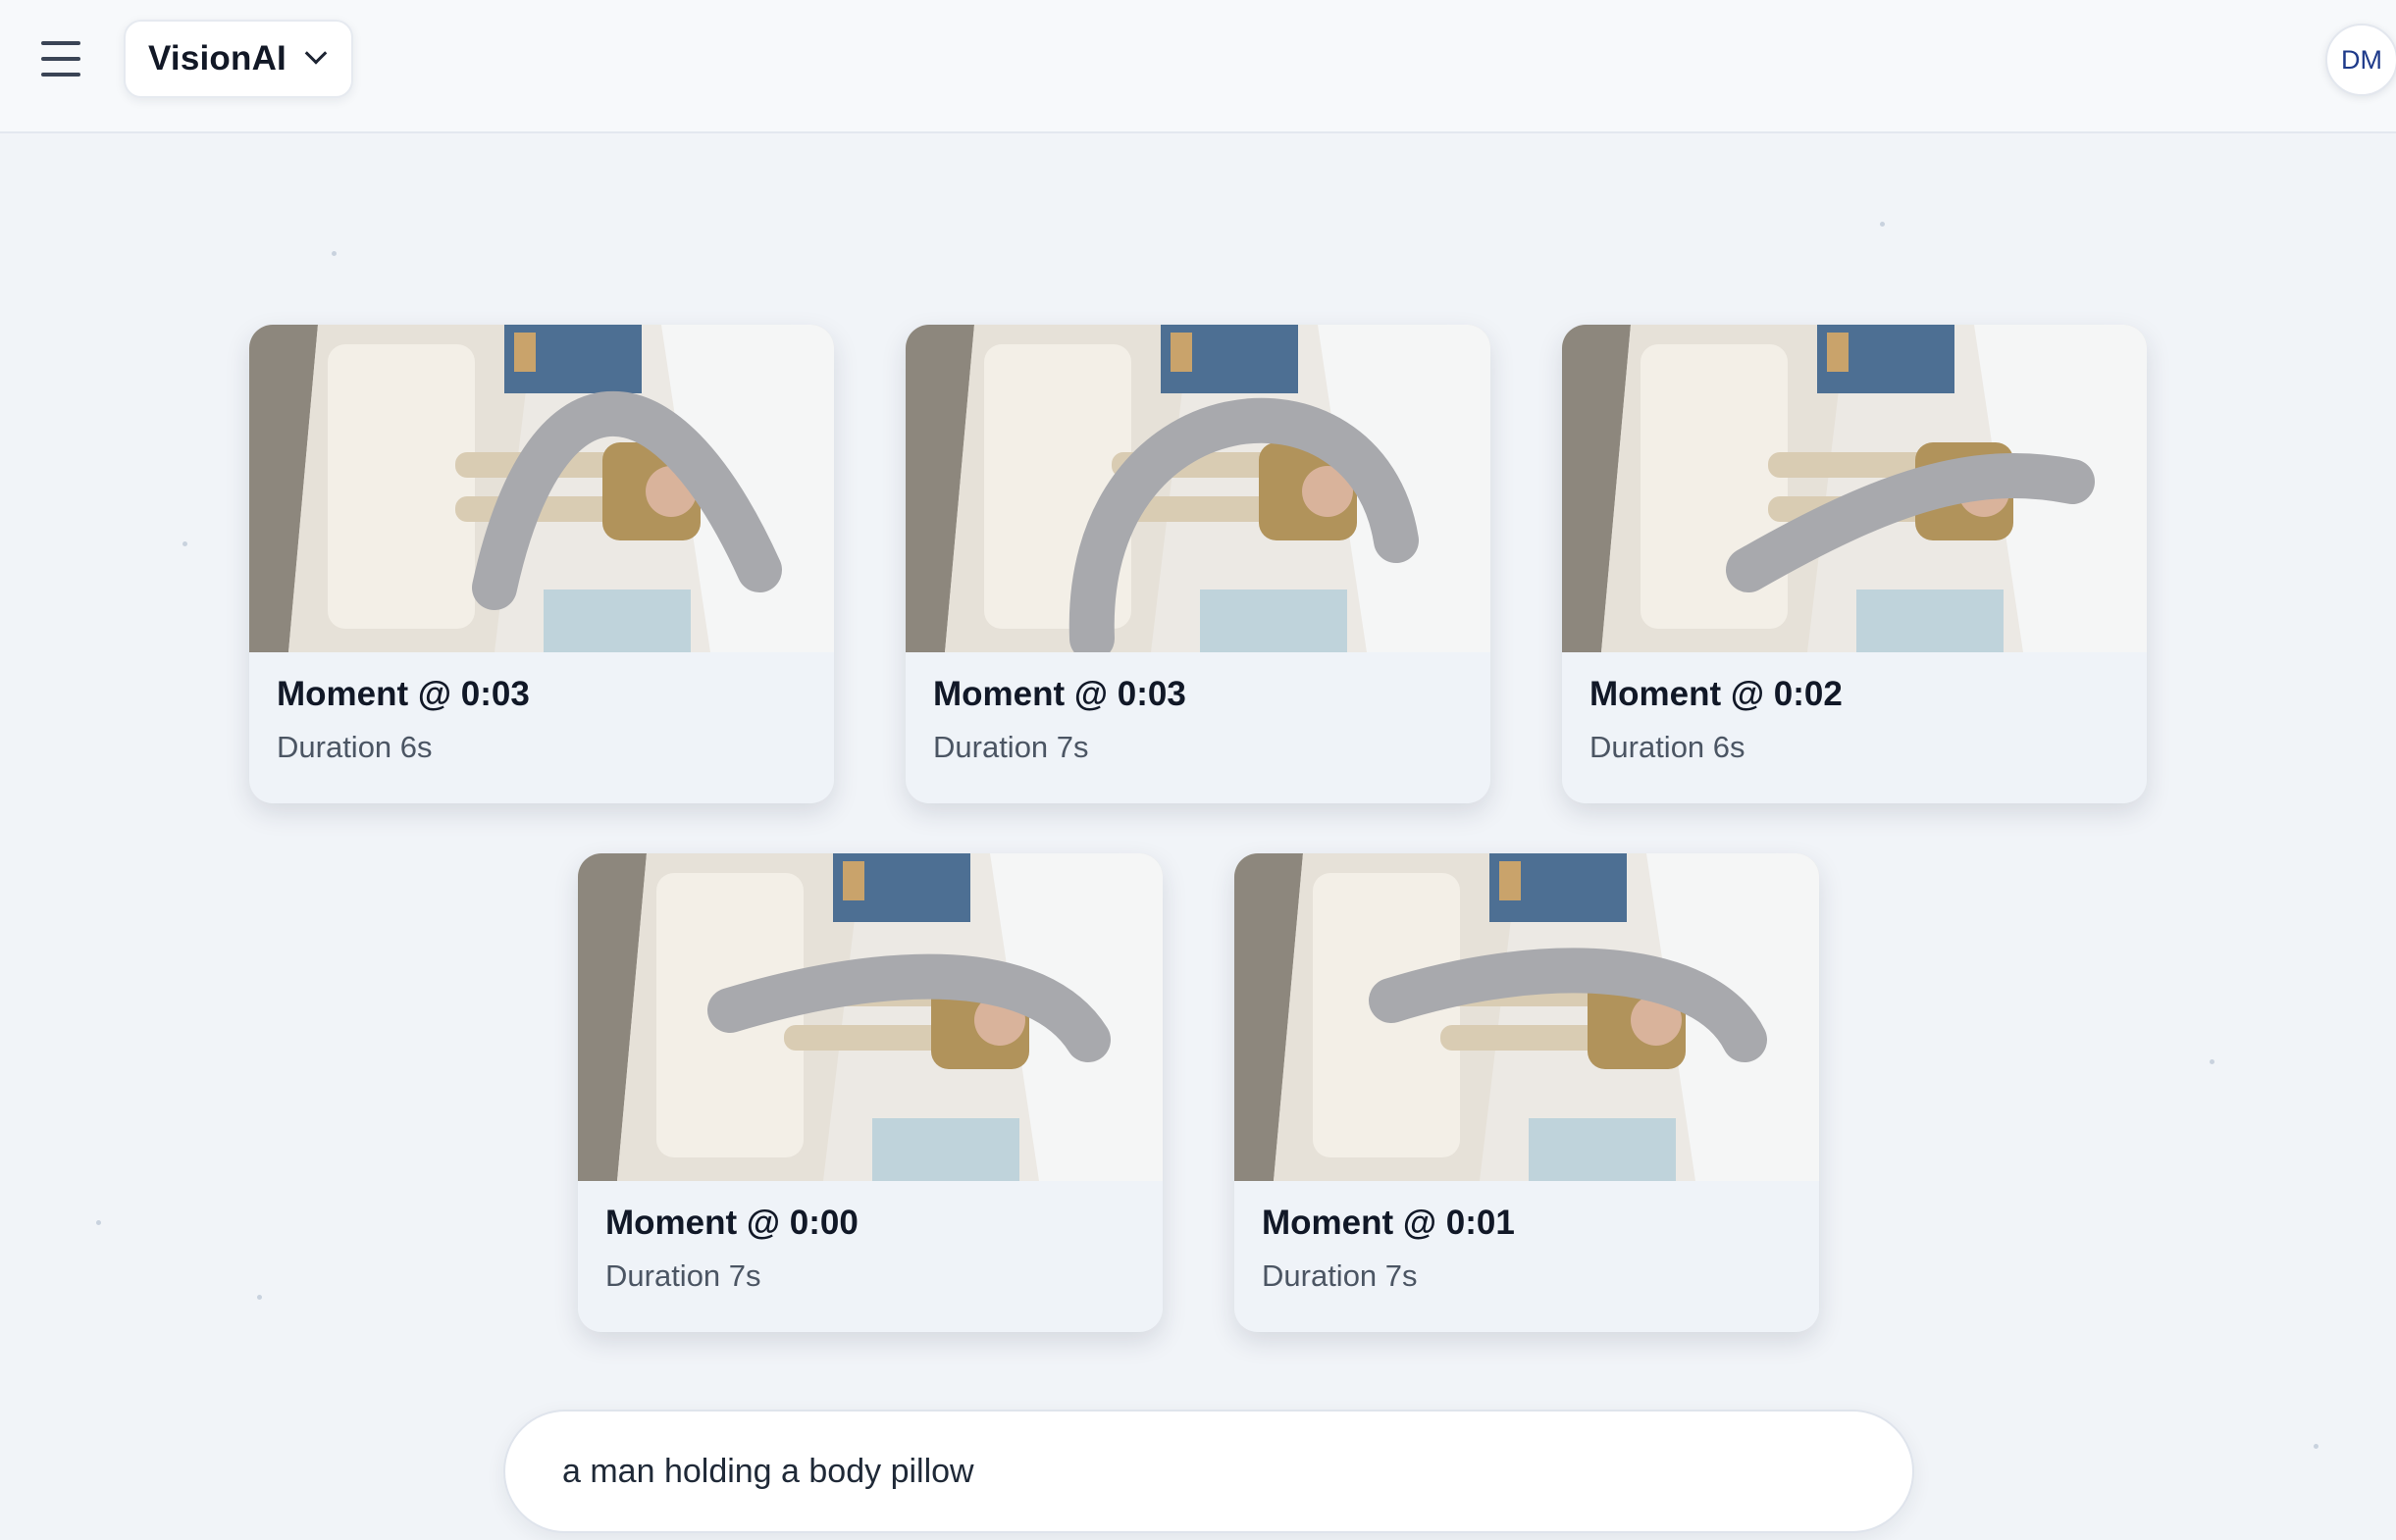 This screenshot has height=1540, width=2396. I want to click on user-avatar: DM, so click(2360, 60).